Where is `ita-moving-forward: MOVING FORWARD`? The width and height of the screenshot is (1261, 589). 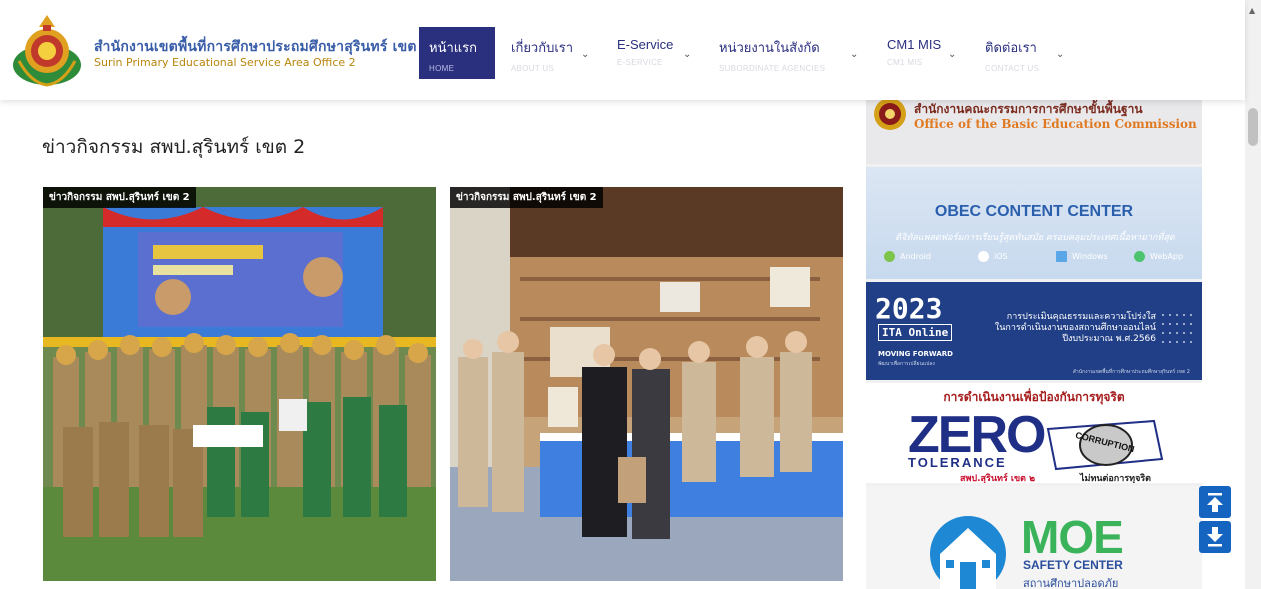 ita-moving-forward: MOVING FORWARD is located at coordinates (915, 354).